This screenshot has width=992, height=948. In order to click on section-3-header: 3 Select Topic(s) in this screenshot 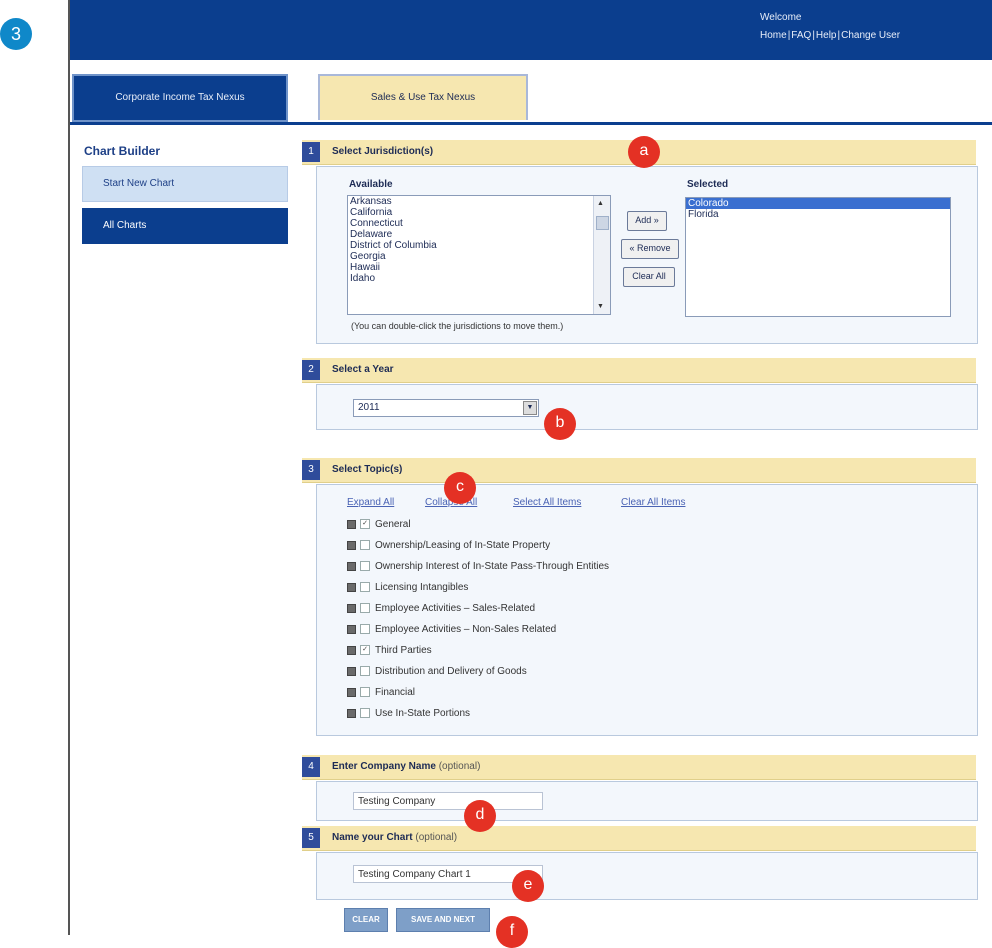, I will do `click(639, 470)`.